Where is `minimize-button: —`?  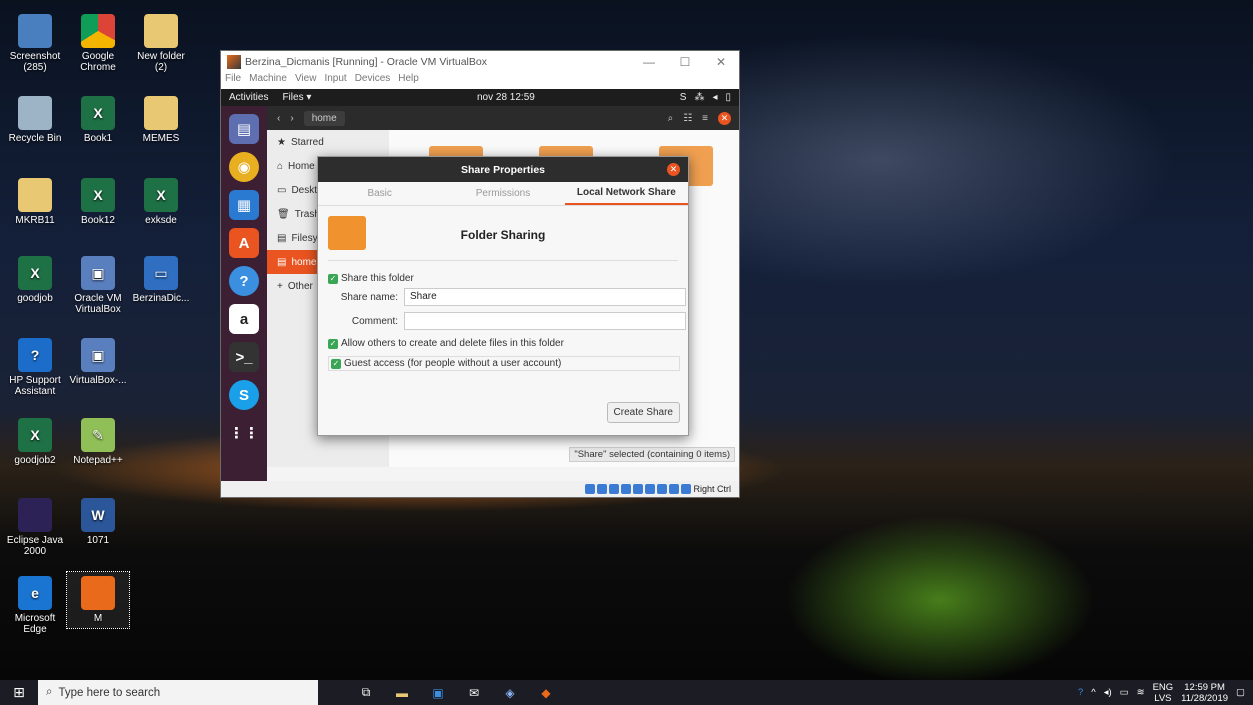 minimize-button: — is located at coordinates (649, 62).